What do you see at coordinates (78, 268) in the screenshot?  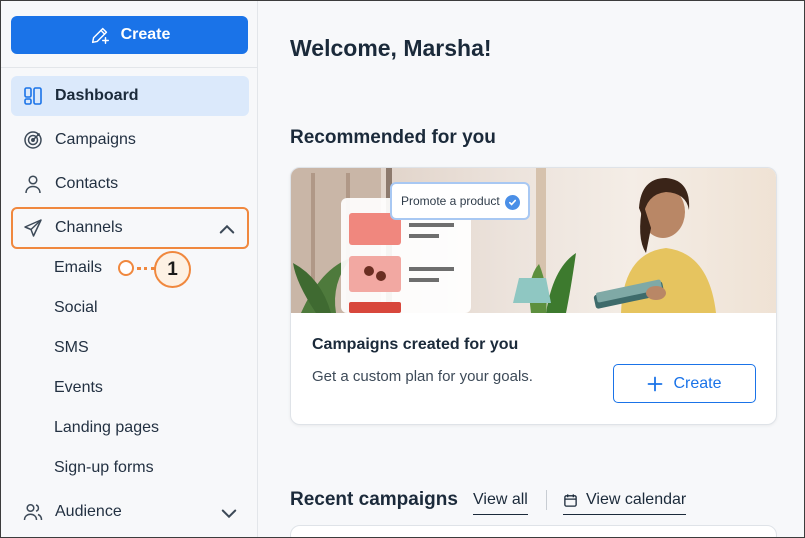 I see `sidebar-subitem-emails: Emails` at bounding box center [78, 268].